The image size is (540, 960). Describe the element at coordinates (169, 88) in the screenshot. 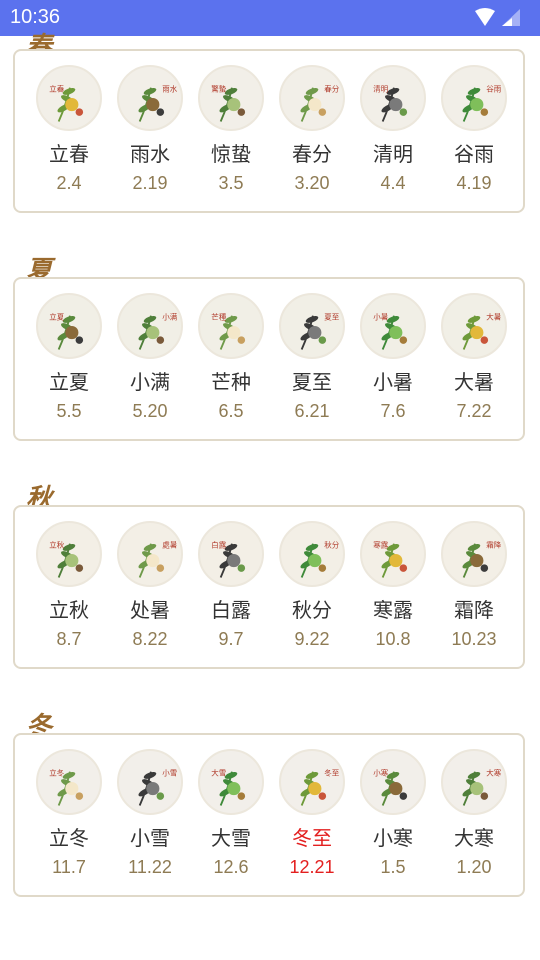

I see `icon-caption: 雨水` at that location.